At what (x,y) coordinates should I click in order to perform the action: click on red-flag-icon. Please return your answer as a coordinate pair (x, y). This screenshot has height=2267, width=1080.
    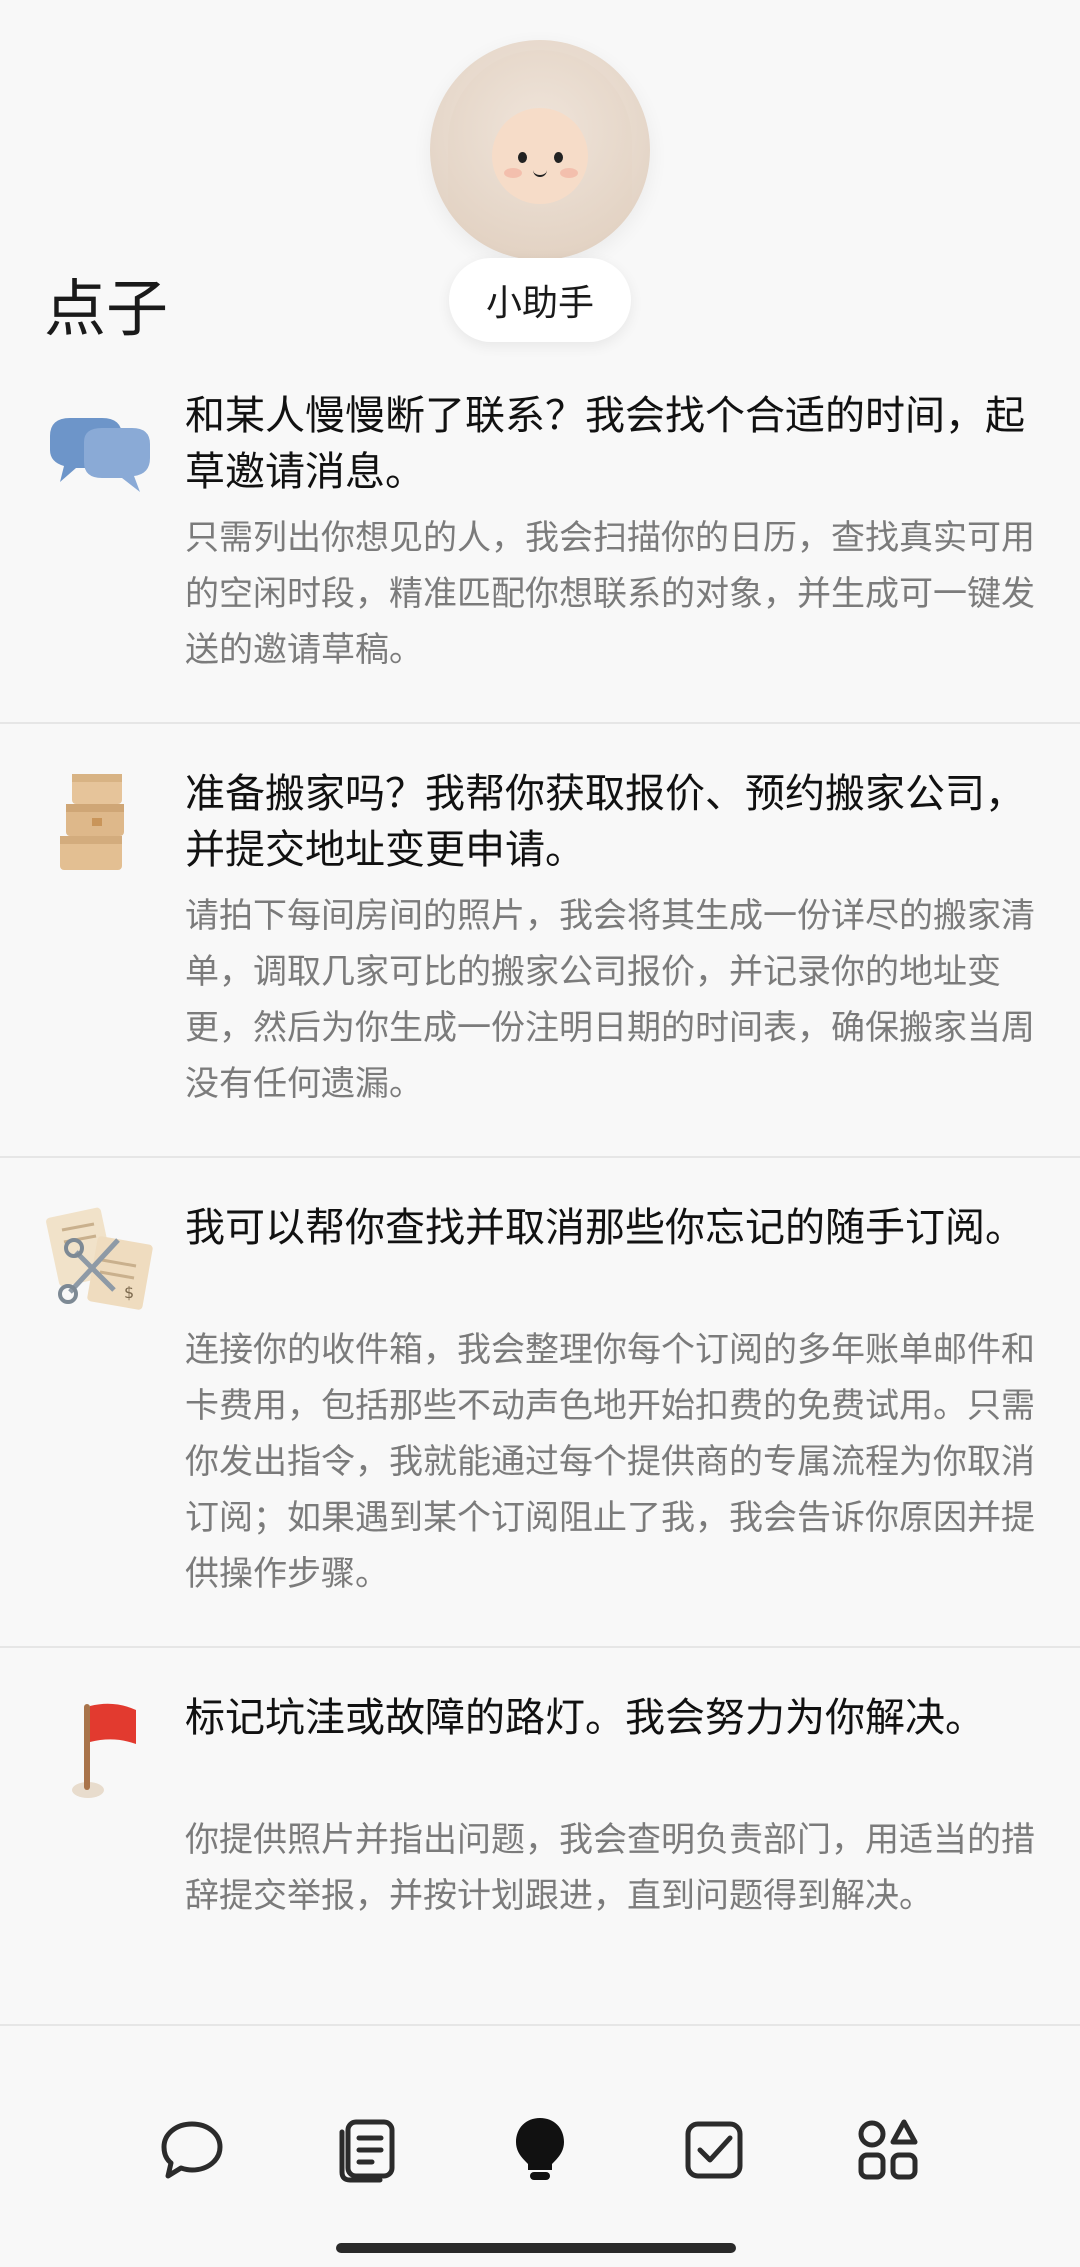
    Looking at the image, I should click on (100, 1746).